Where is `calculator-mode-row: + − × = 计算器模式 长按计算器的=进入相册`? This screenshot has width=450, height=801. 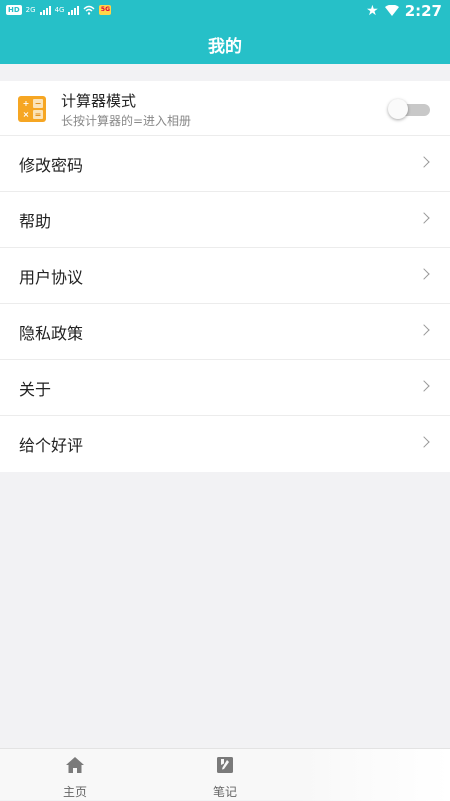 calculator-mode-row: + − × = 计算器模式 长按计算器的=进入相册 is located at coordinates (225, 108).